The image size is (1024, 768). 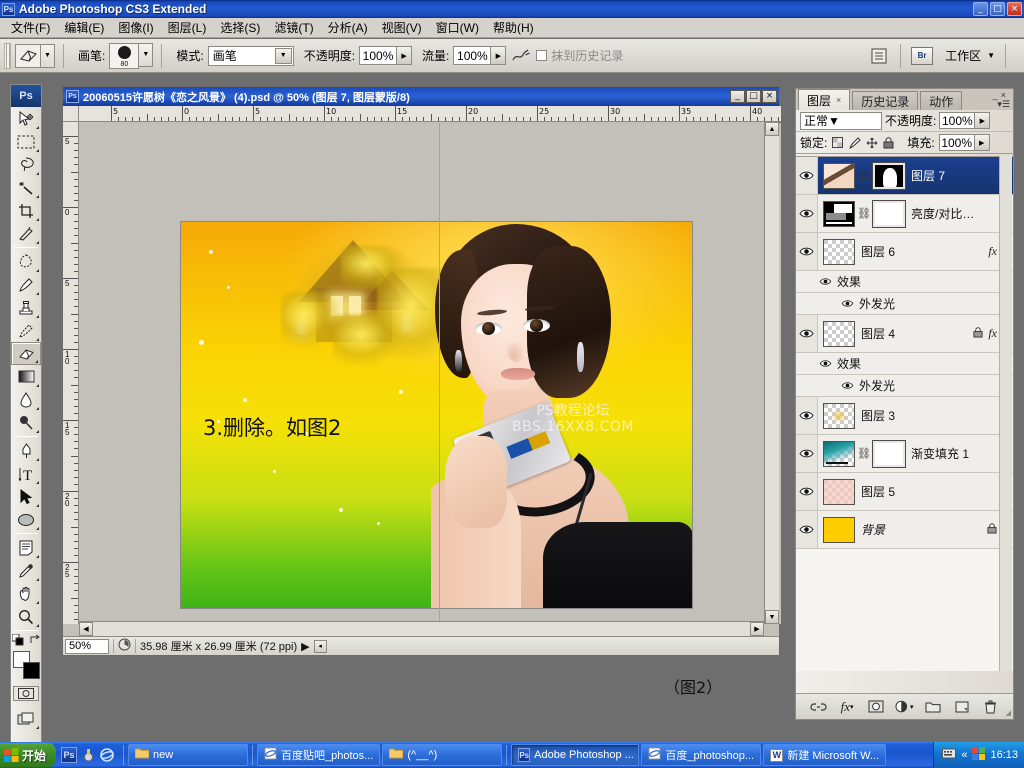 What do you see at coordinates (26, 233) in the screenshot?
I see `slice-tool` at bounding box center [26, 233].